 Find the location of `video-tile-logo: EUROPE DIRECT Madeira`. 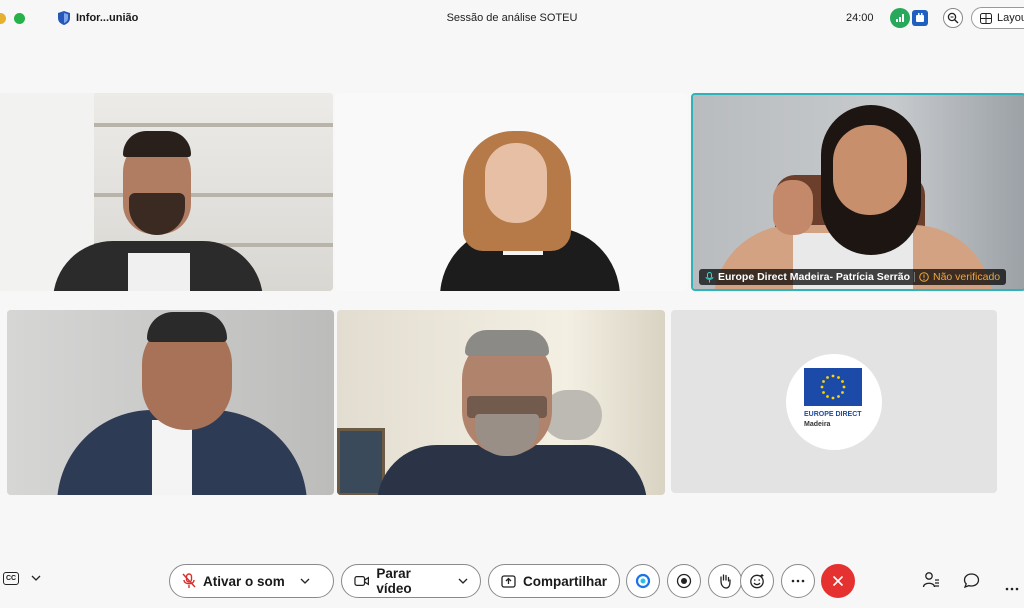

video-tile-logo: EUROPE DIRECT Madeira is located at coordinates (834, 401).